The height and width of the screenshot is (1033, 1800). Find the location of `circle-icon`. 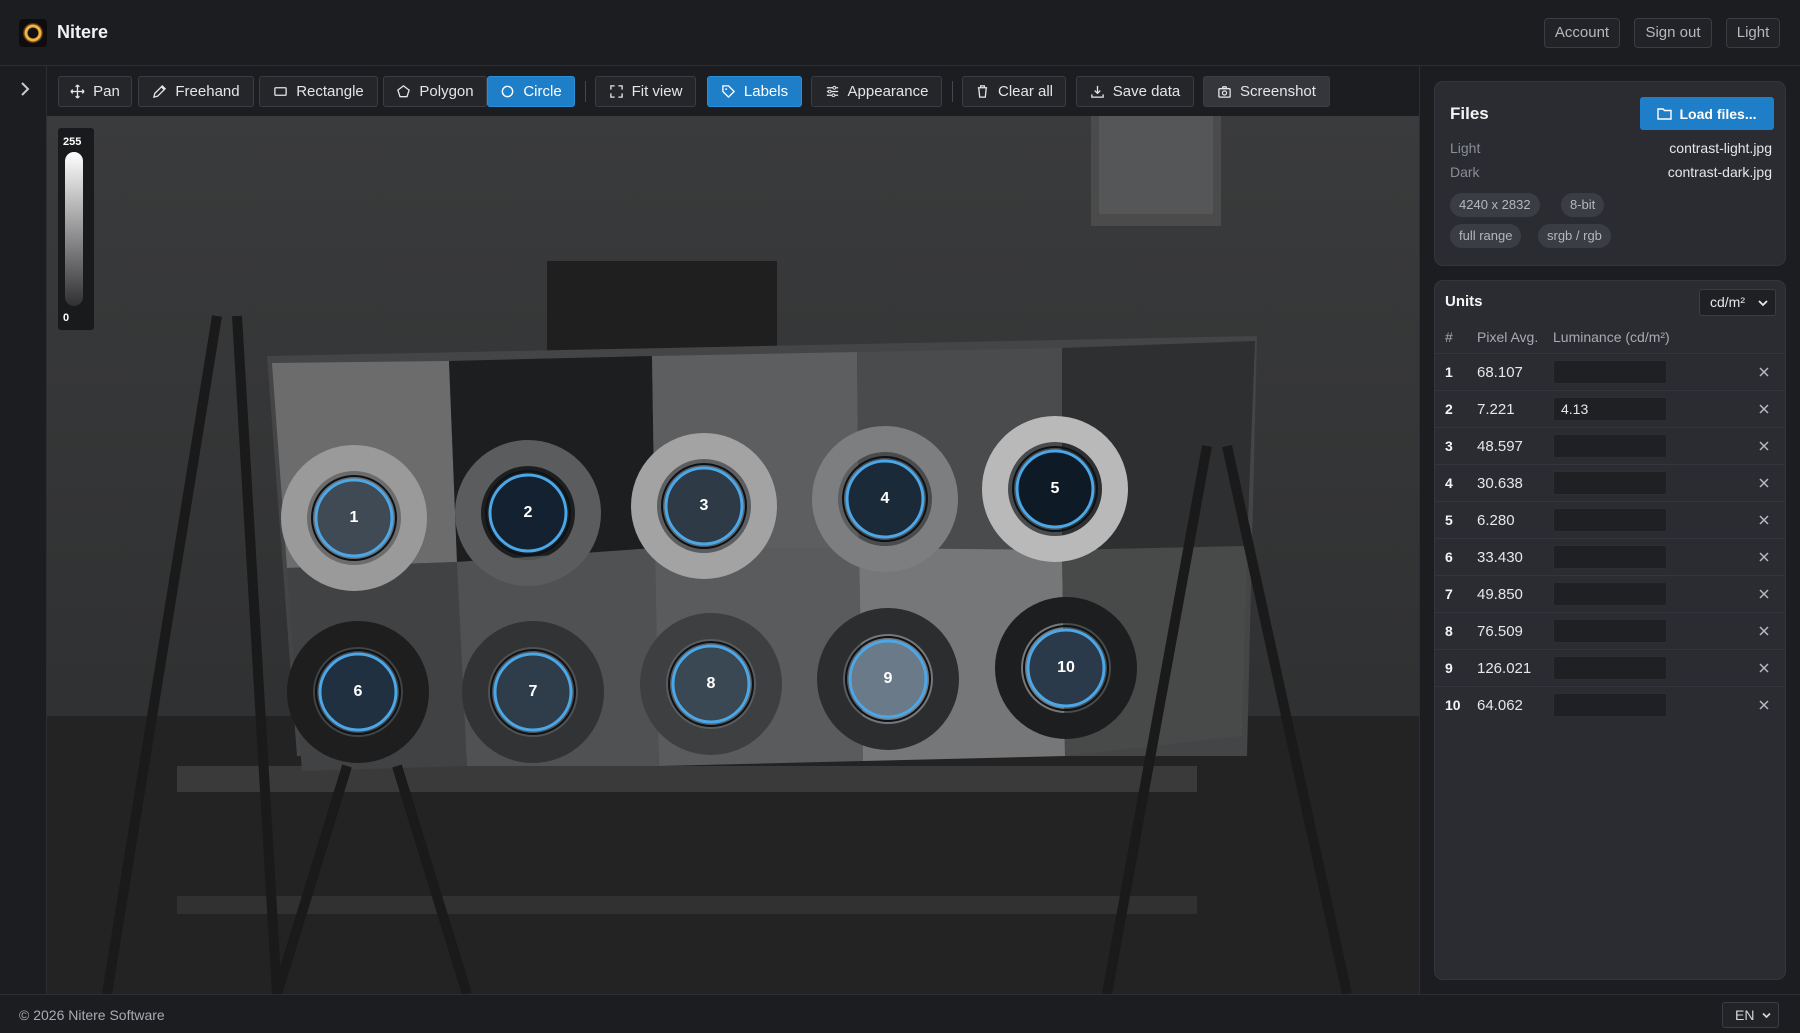

circle-icon is located at coordinates (507, 91).